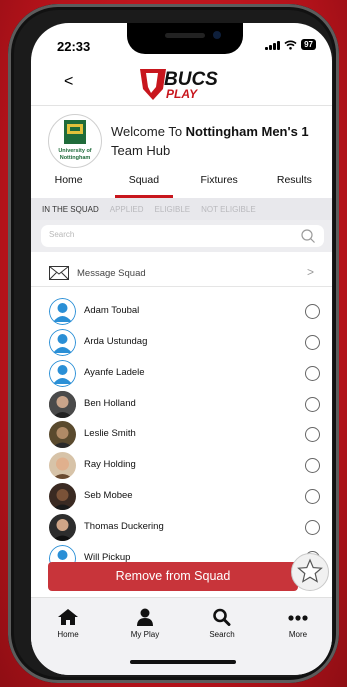  I want to click on player-name: Arda Ustundag, so click(116, 341).